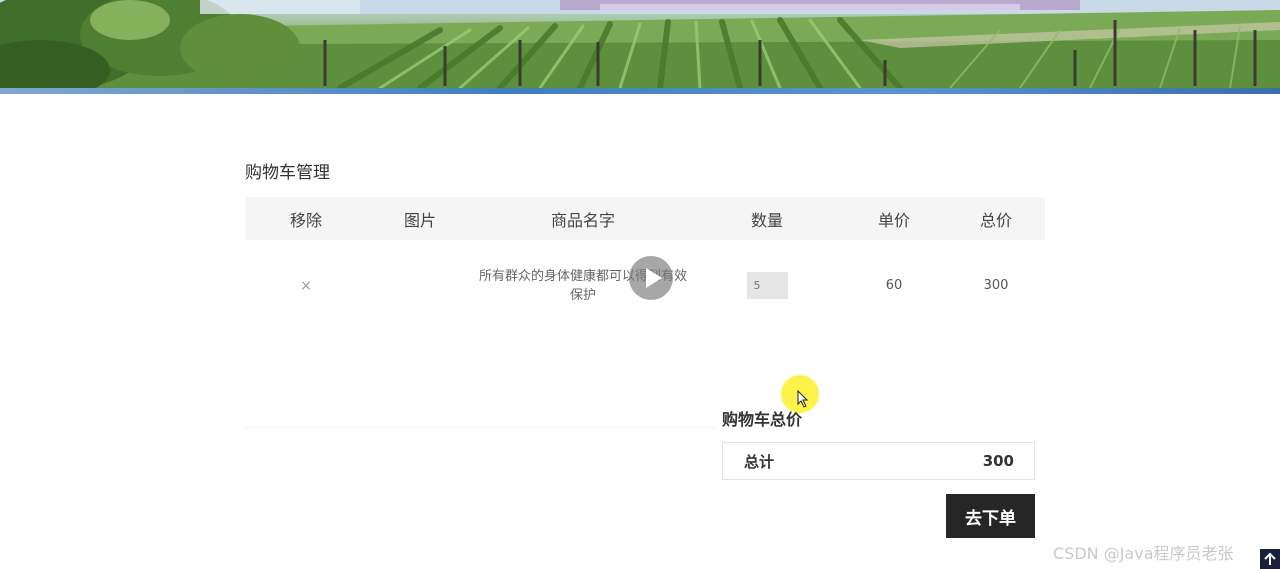 The width and height of the screenshot is (1280, 569). Describe the element at coordinates (995, 220) in the screenshot. I see `header-total-price: 总价` at that location.